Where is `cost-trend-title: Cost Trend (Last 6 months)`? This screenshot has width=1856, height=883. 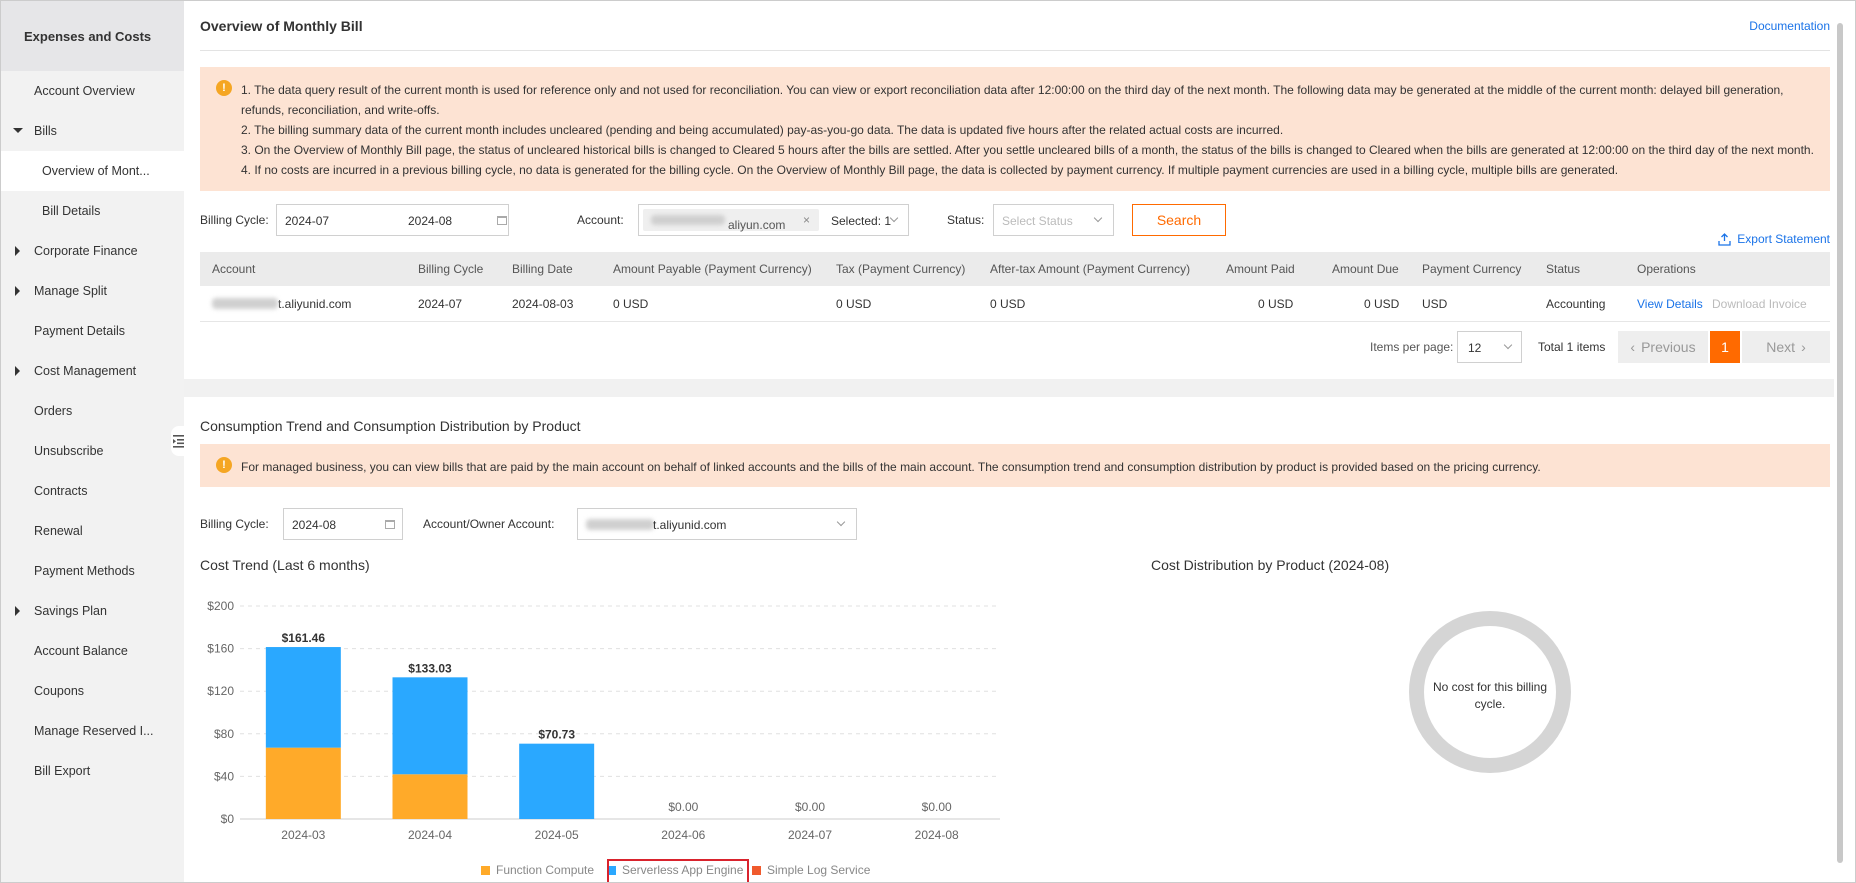
cost-trend-title: Cost Trend (Last 6 months) is located at coordinates (285, 565).